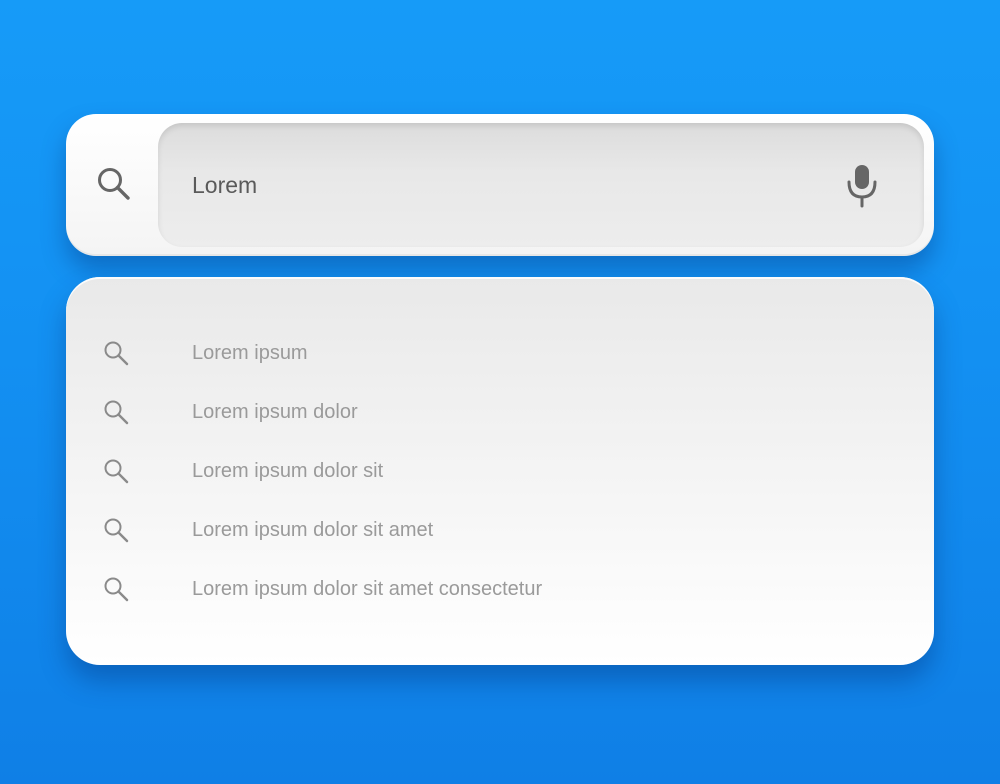  I want to click on suggestion-item: Lorem ipsum dolor sit amet, so click(500, 530).